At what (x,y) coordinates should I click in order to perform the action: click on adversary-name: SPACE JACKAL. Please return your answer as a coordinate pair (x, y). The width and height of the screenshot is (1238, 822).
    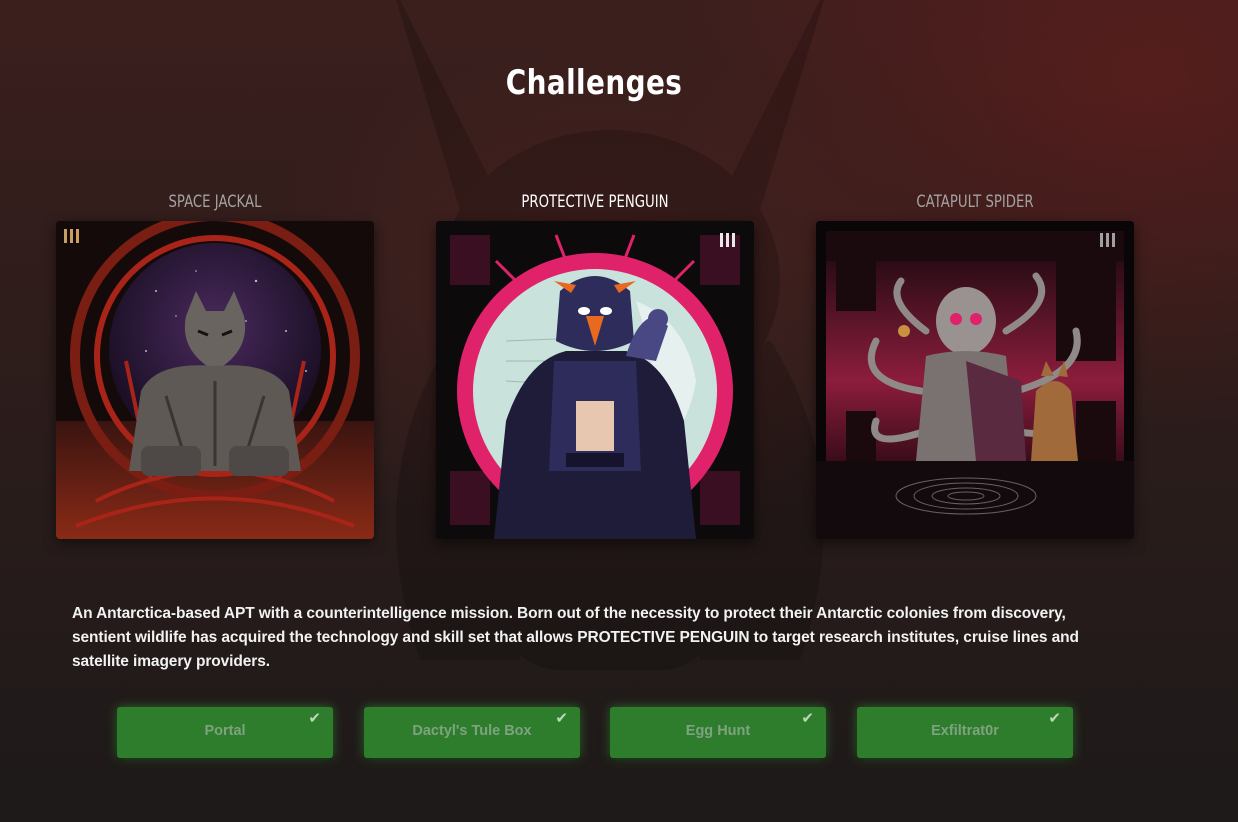
    Looking at the image, I should click on (215, 202).